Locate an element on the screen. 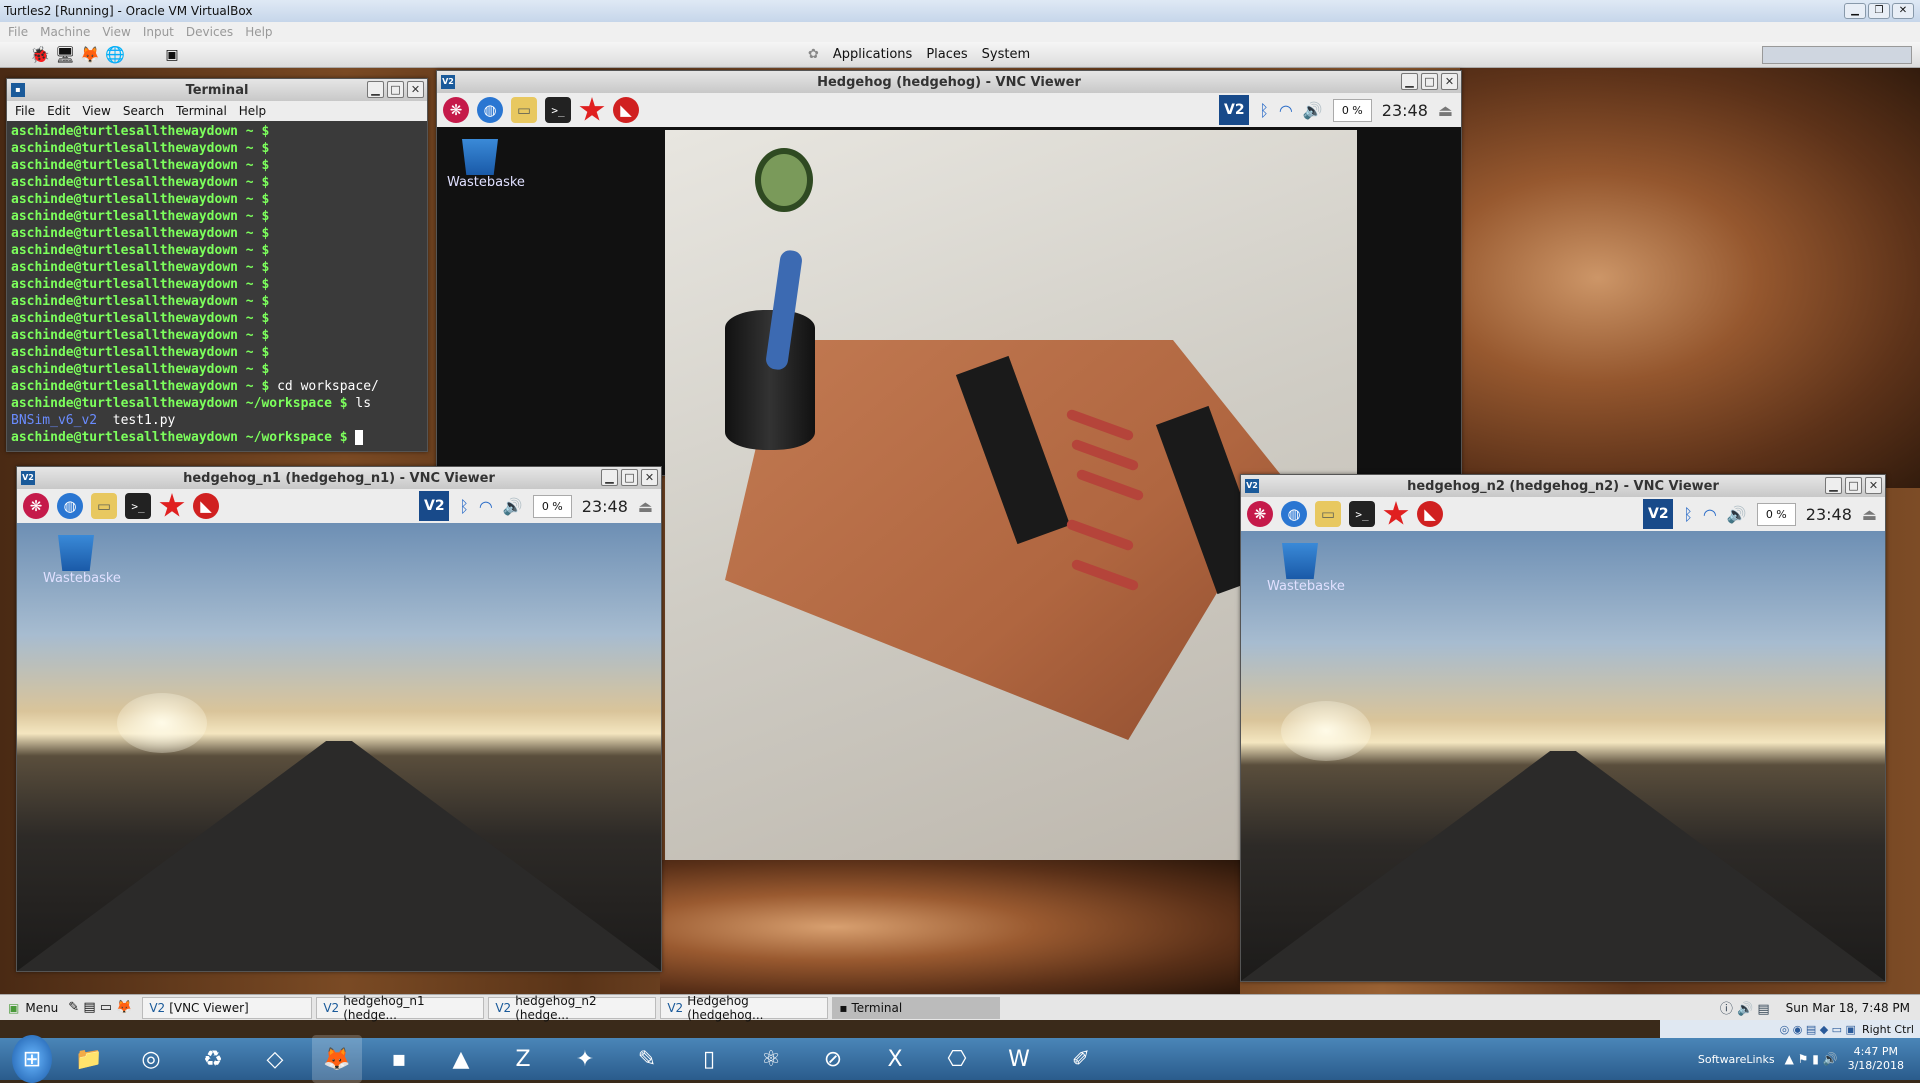 This screenshot has height=1083, width=1920. menu-places: Places is located at coordinates (946, 54).